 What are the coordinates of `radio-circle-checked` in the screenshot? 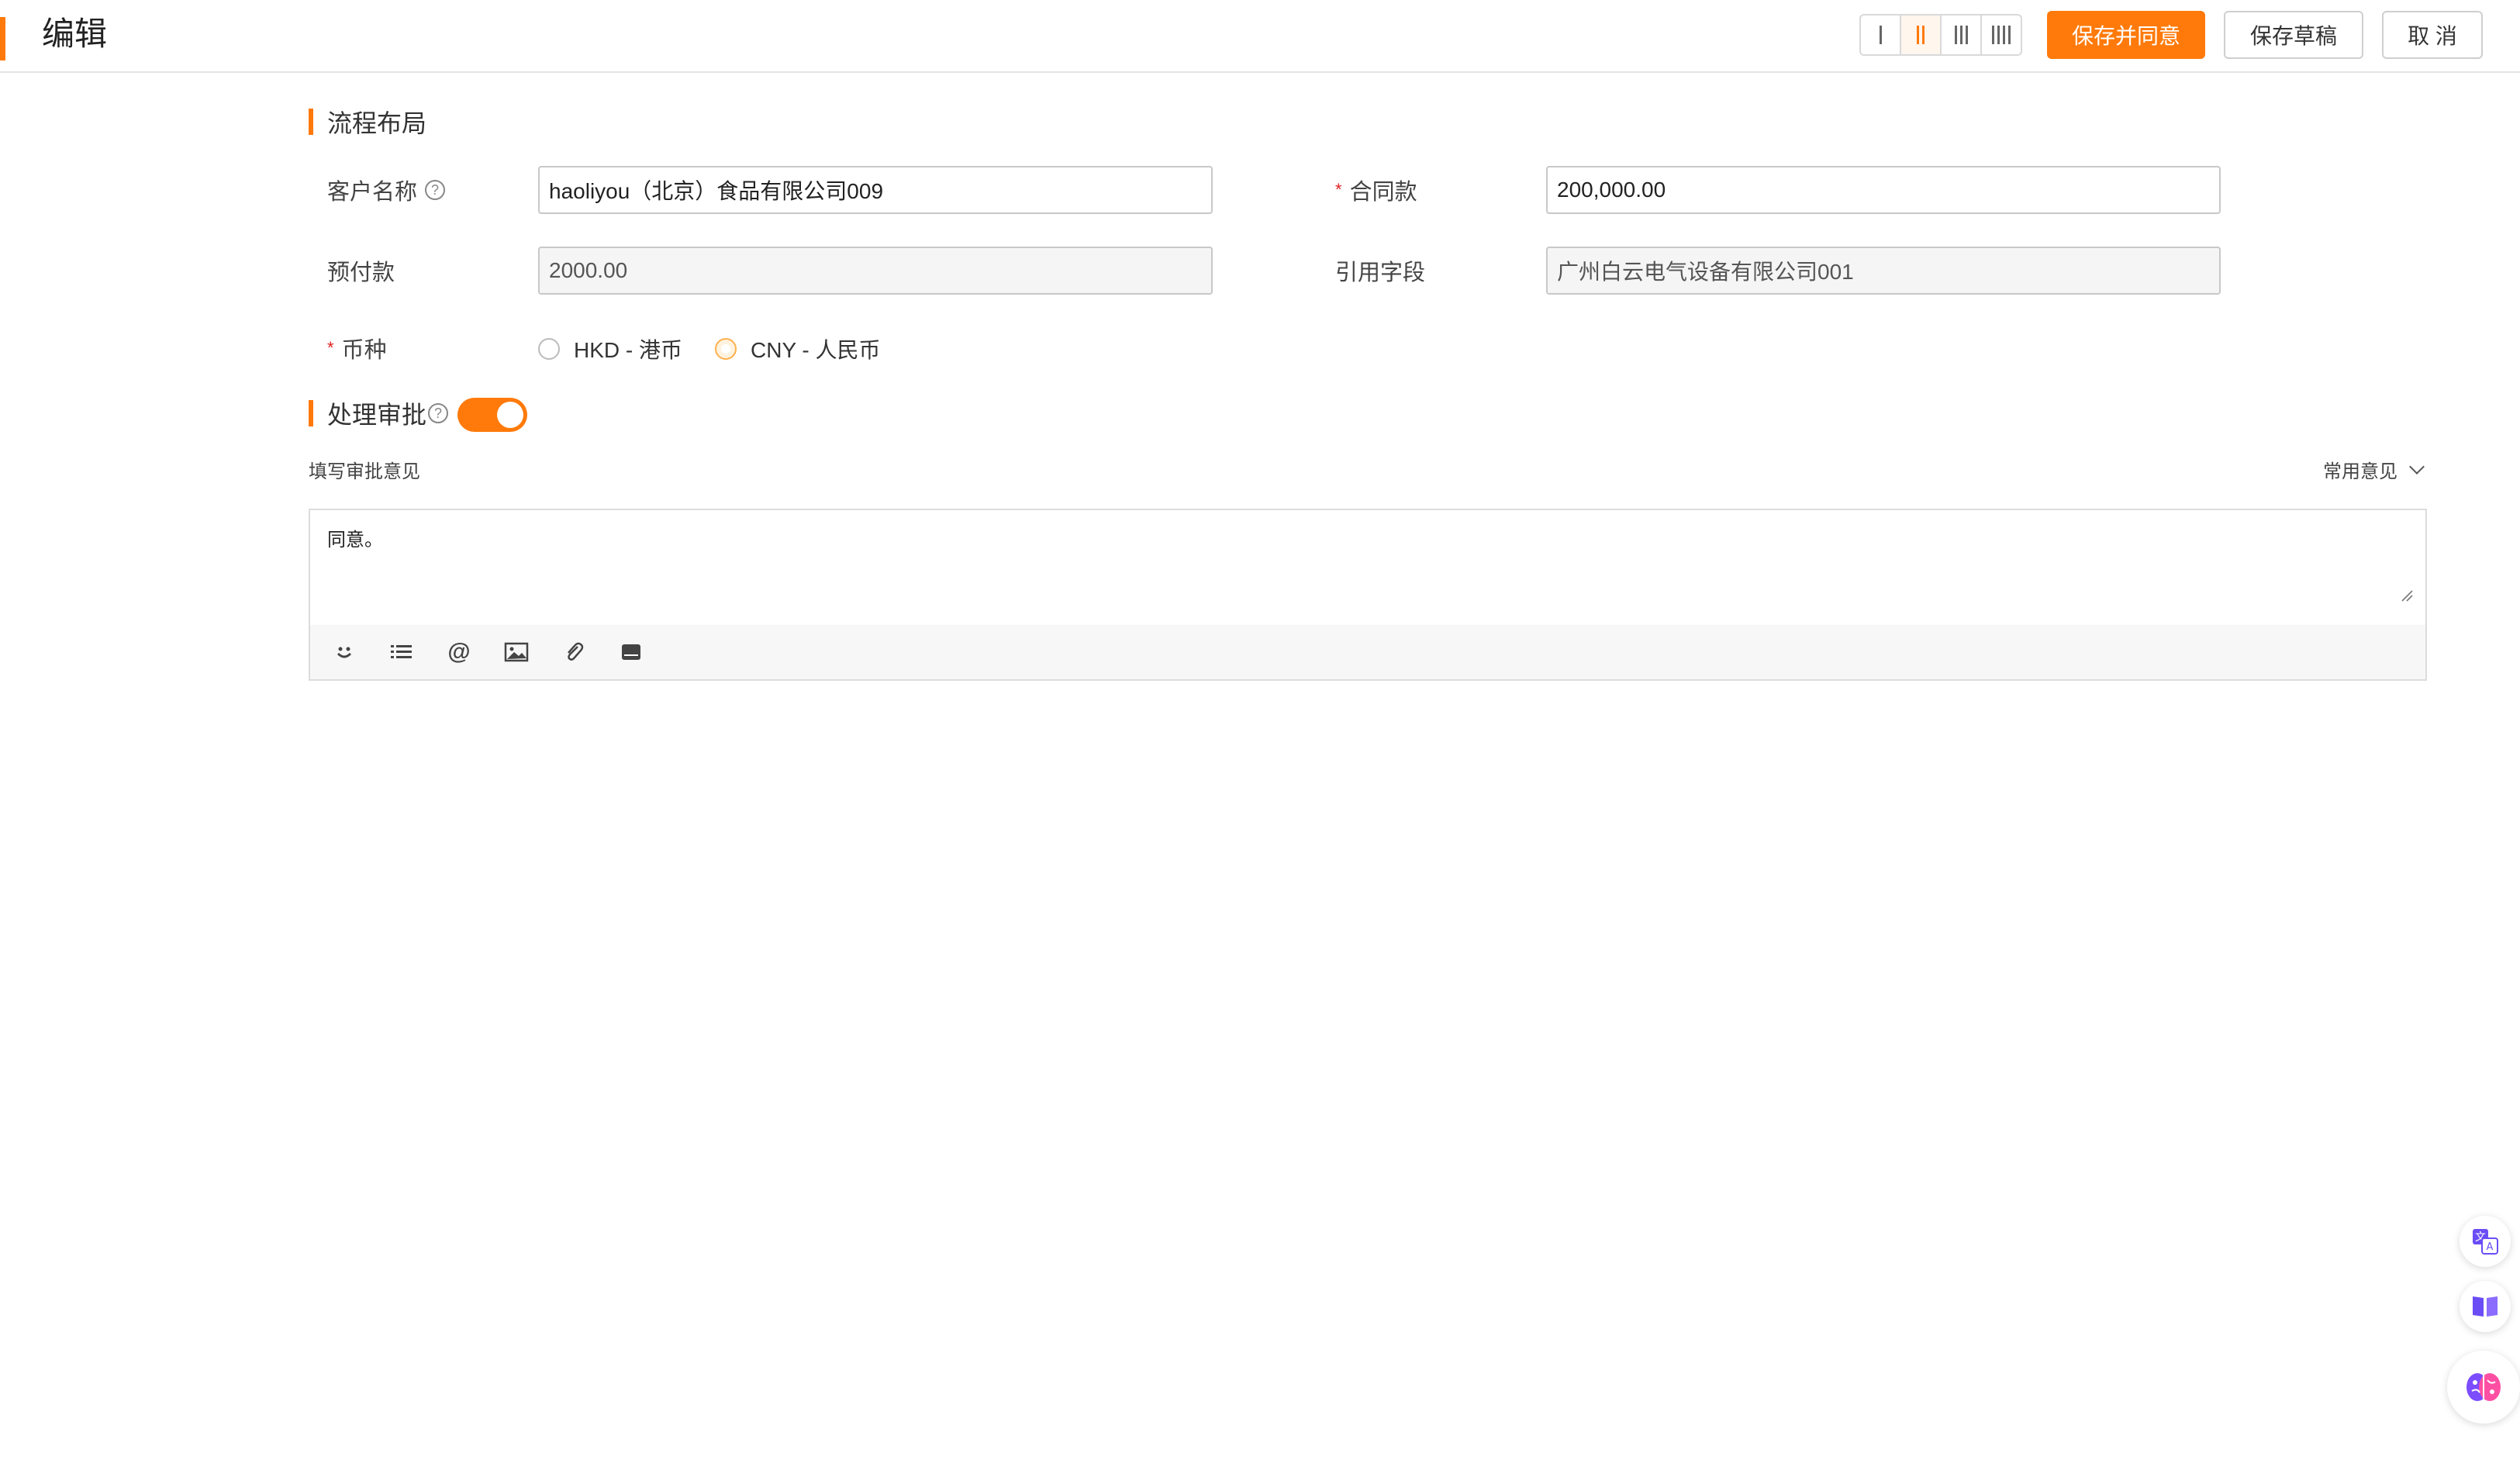 It's located at (726, 349).